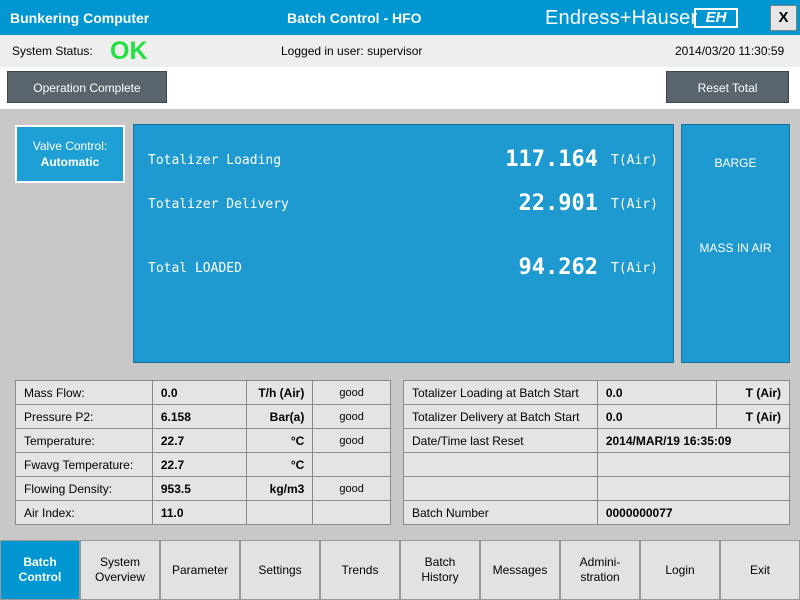  I want to click on nav-parameter: Parameter, so click(200, 570).